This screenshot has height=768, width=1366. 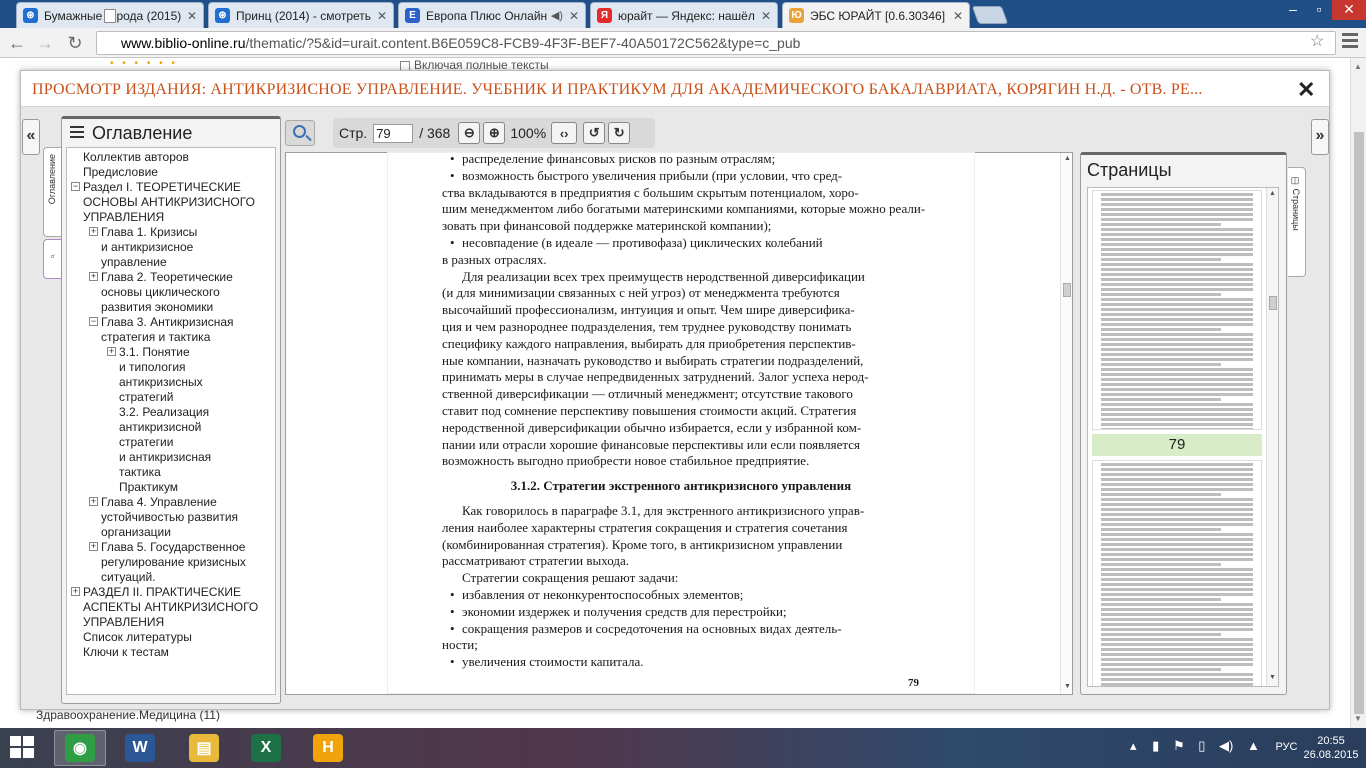 What do you see at coordinates (393, 133) in the screenshot?
I see `page-number-input: 79` at bounding box center [393, 133].